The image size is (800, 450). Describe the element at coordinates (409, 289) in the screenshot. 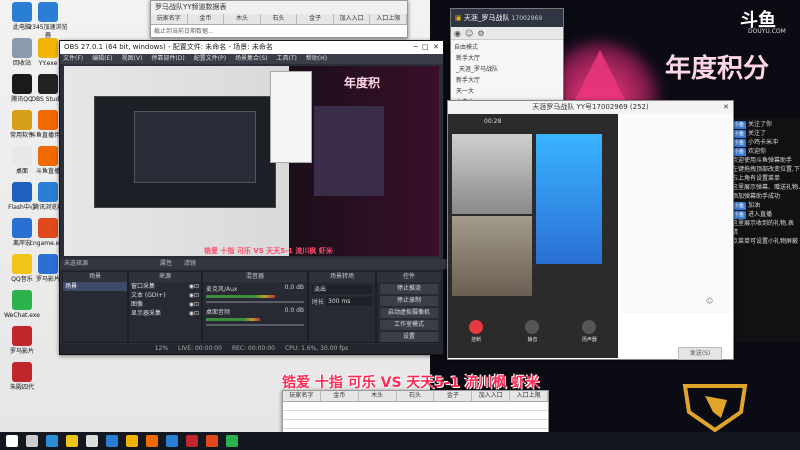

I see `control-button: 停止推流` at that location.